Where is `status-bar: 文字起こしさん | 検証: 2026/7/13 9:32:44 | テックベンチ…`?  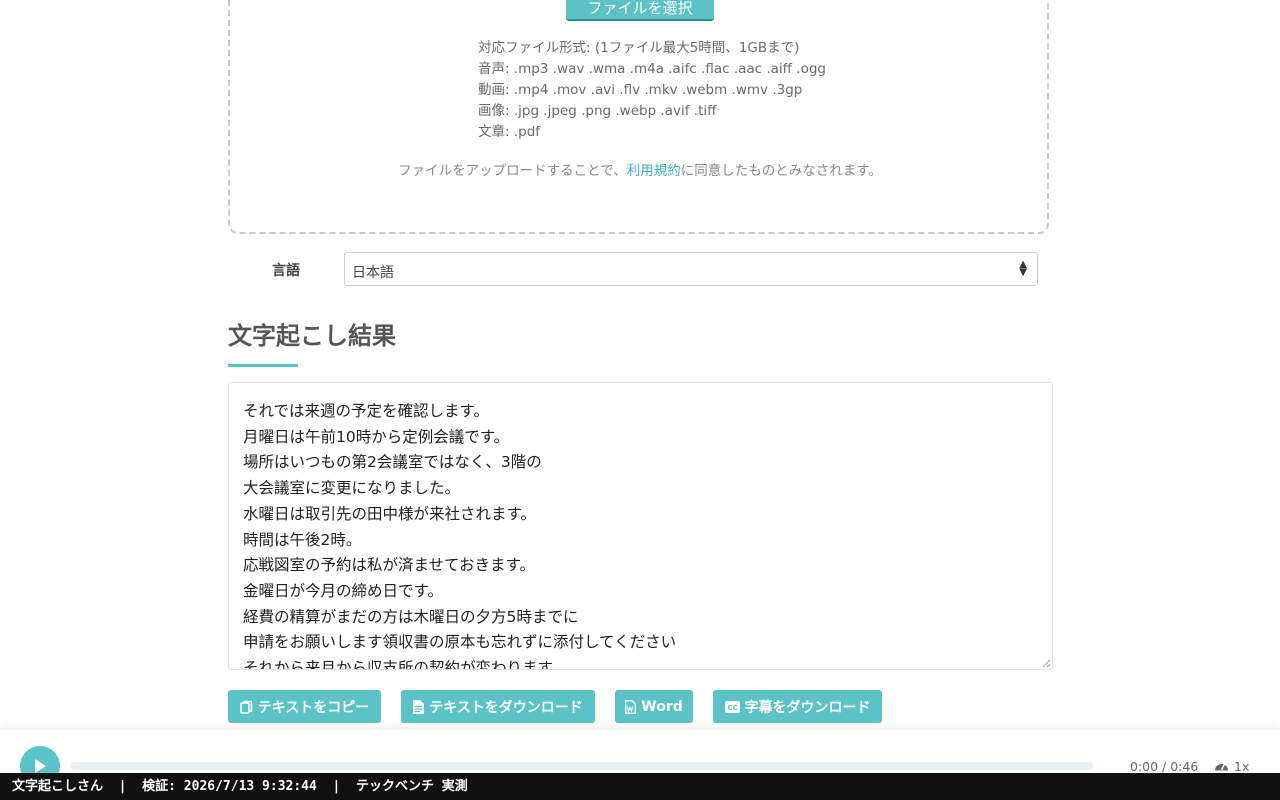 status-bar: 文字起こしさん | 検証: 2026/7/13 9:32:44 | テックベンチ… is located at coordinates (640, 786).